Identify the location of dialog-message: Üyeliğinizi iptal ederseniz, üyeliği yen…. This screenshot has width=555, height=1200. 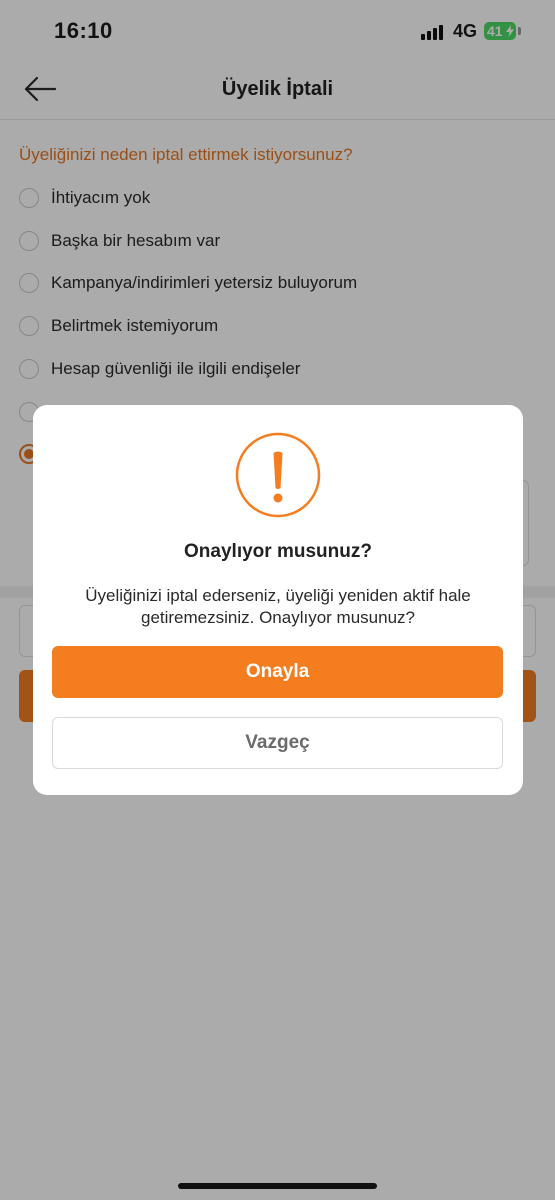
(278, 606).